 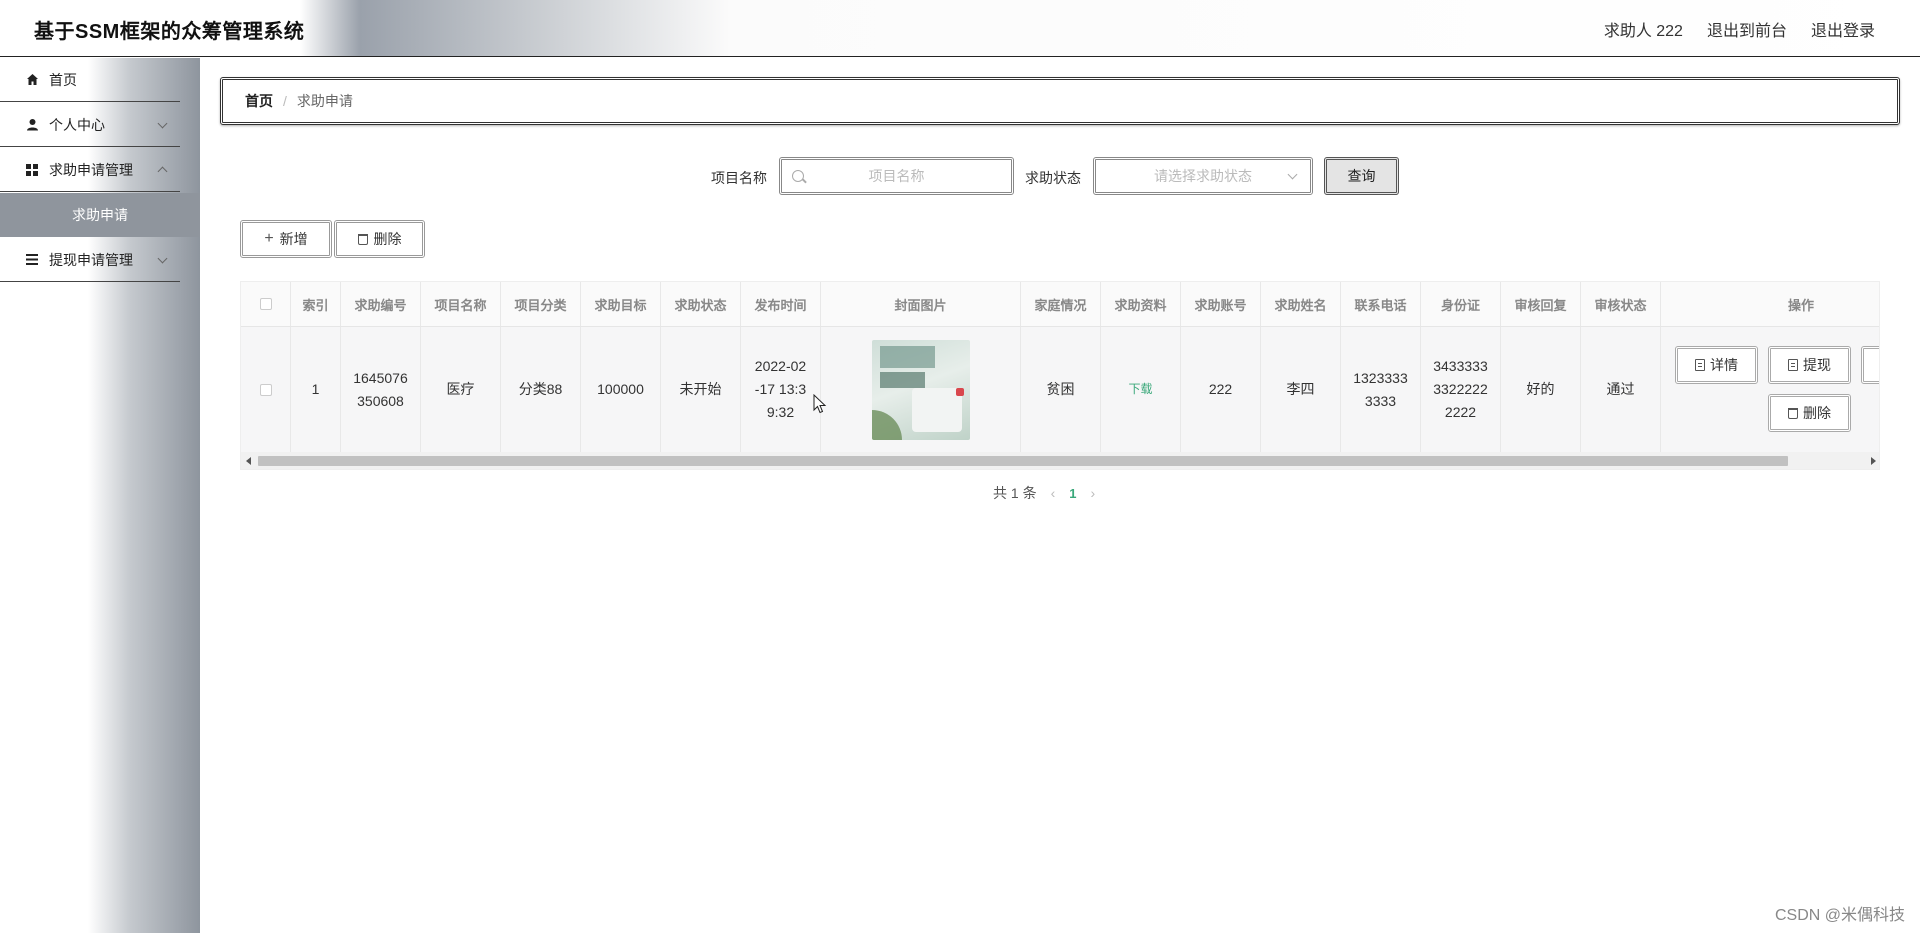 I want to click on cell-material: 下载, so click(x=1141, y=389).